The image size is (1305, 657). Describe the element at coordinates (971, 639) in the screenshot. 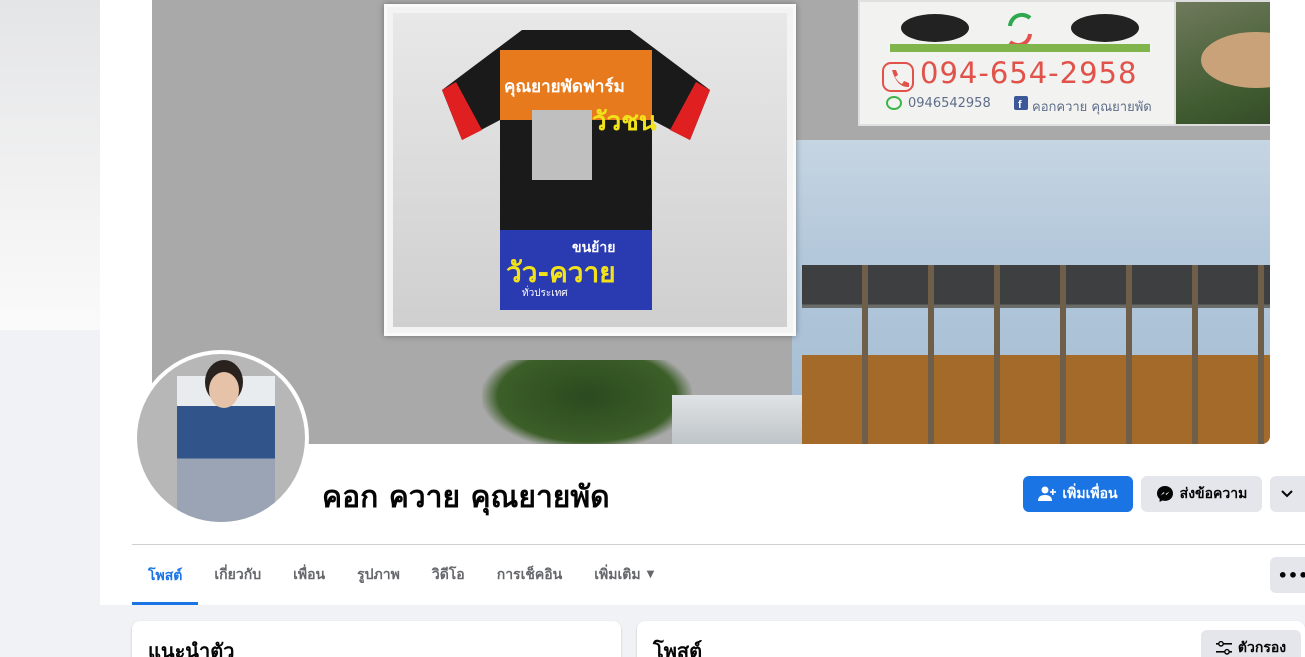

I see `posts-card: โพสต์ ตัวกรอง` at that location.